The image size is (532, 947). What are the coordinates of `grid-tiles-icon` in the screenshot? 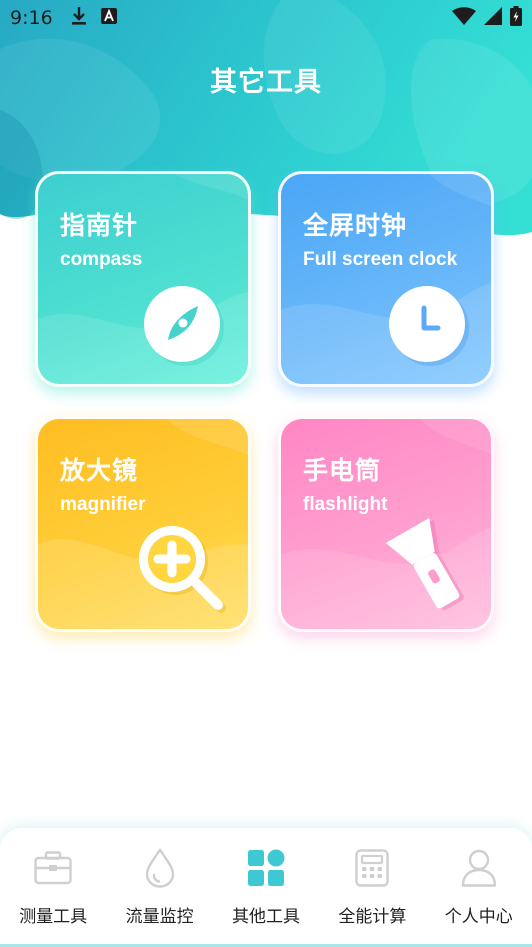 It's located at (266, 868).